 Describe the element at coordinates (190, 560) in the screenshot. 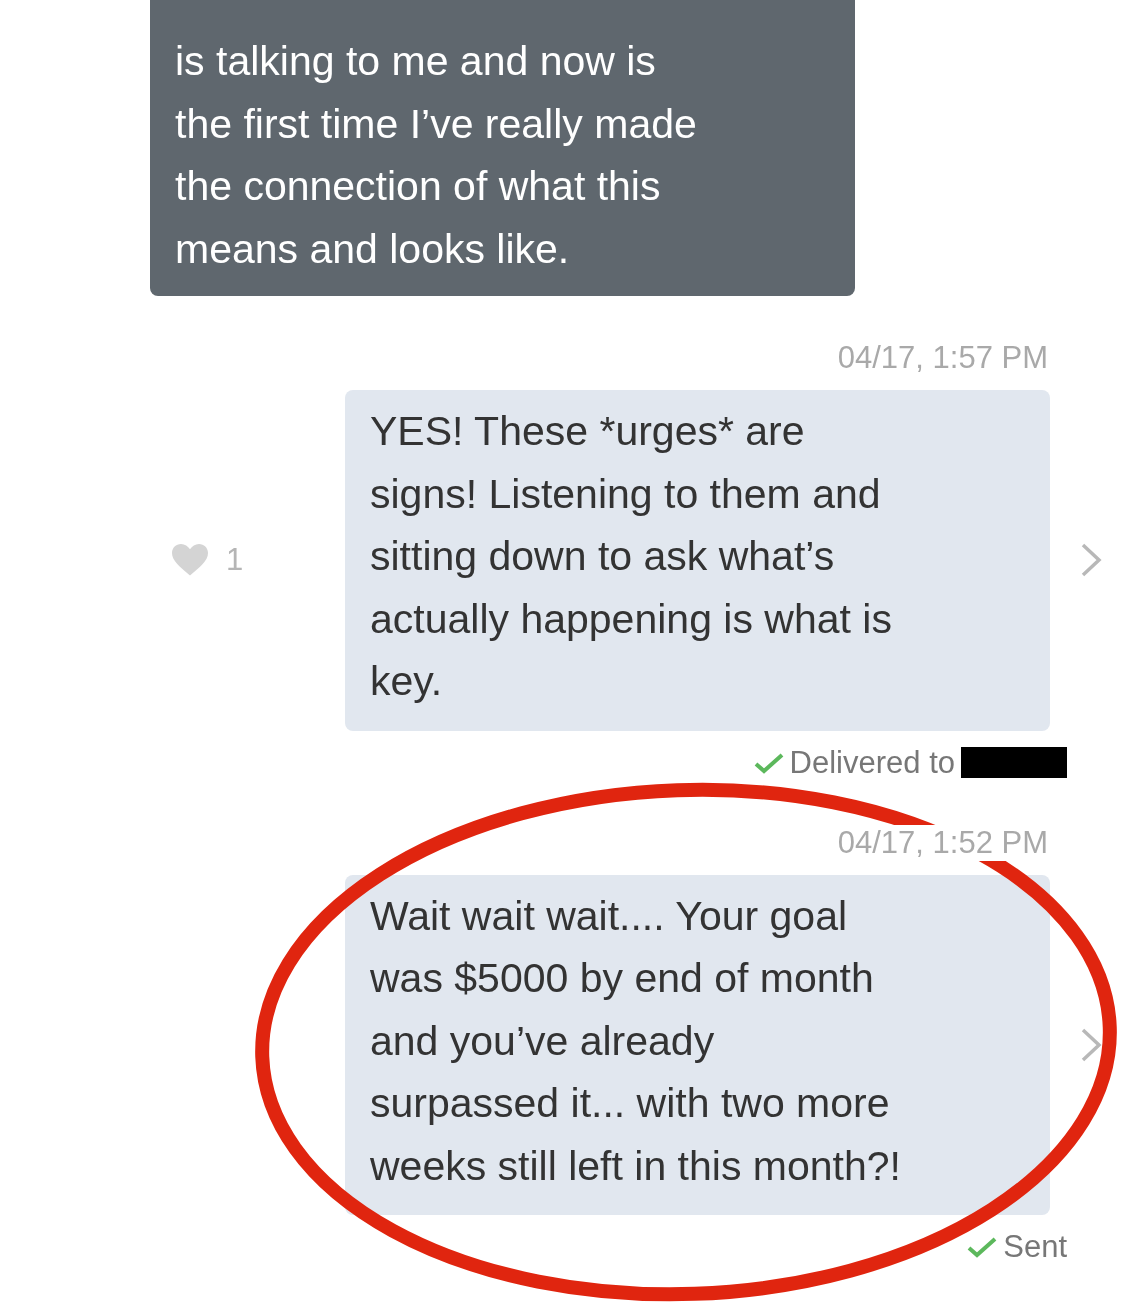

I see `heart-icon` at that location.